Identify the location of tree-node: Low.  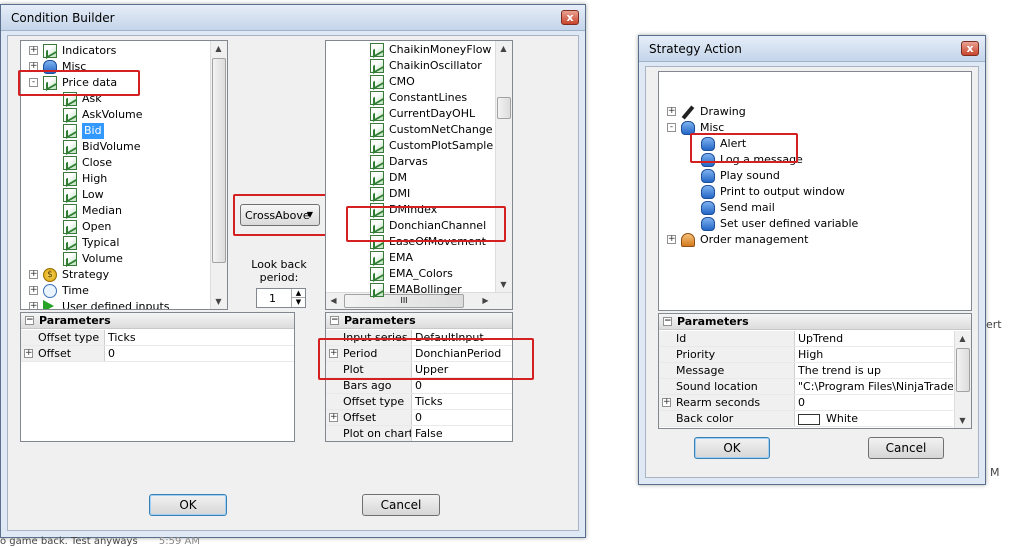
(115, 195).